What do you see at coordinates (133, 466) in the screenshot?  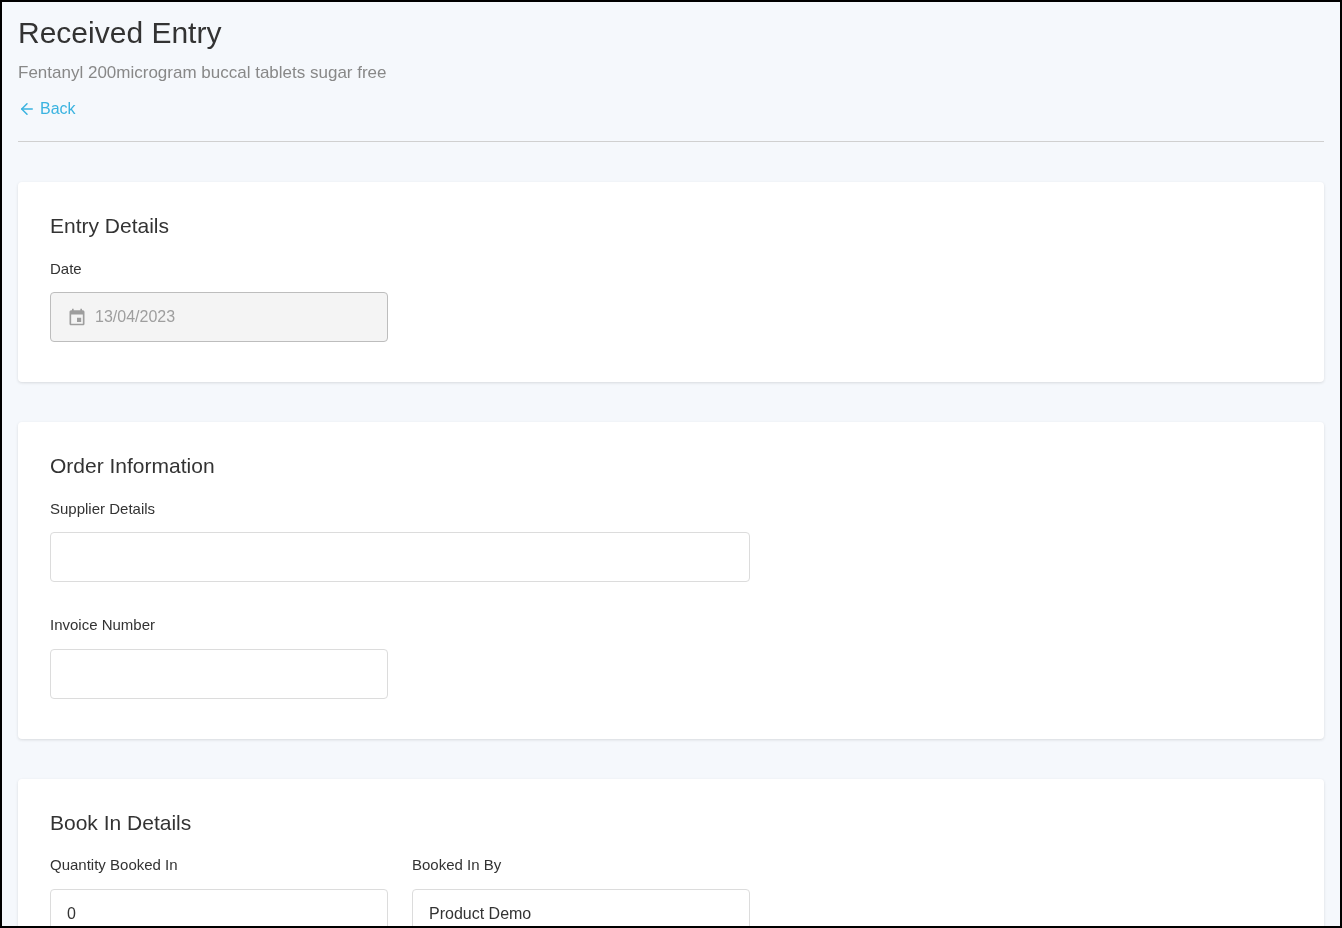 I see `section-title: Order Information` at bounding box center [133, 466].